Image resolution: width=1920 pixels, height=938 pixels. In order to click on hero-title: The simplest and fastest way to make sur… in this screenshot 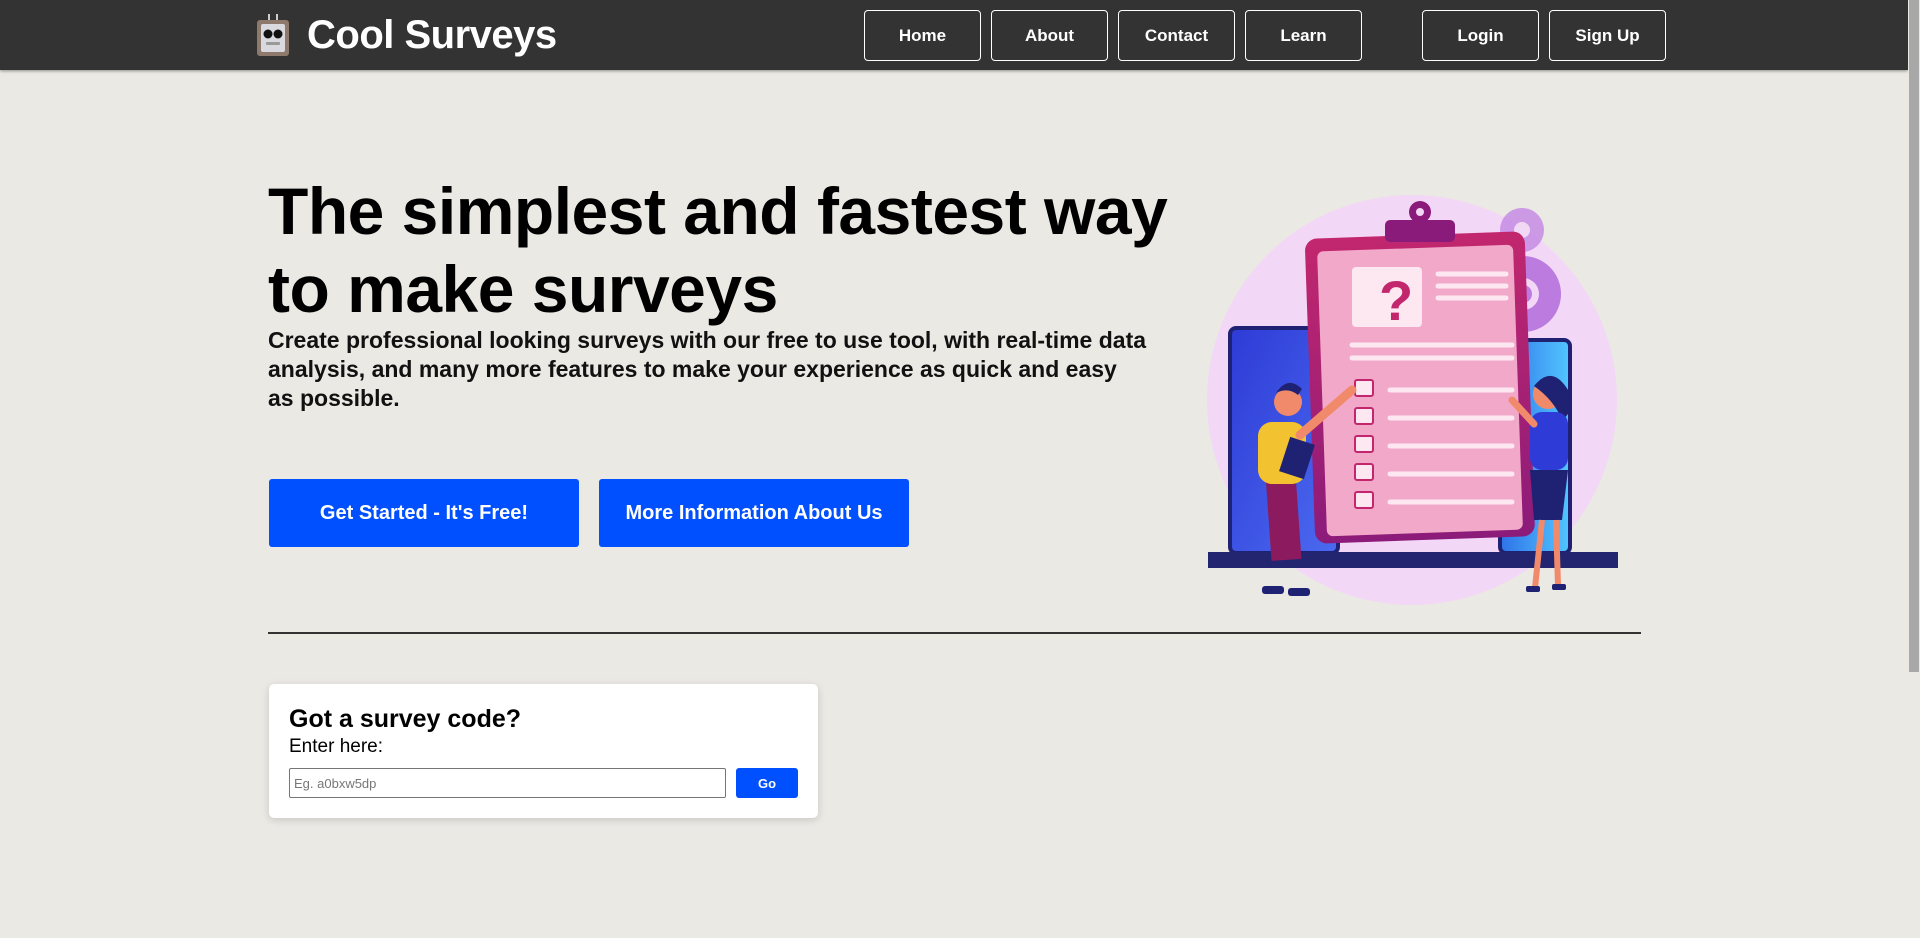, I will do `click(718, 250)`.